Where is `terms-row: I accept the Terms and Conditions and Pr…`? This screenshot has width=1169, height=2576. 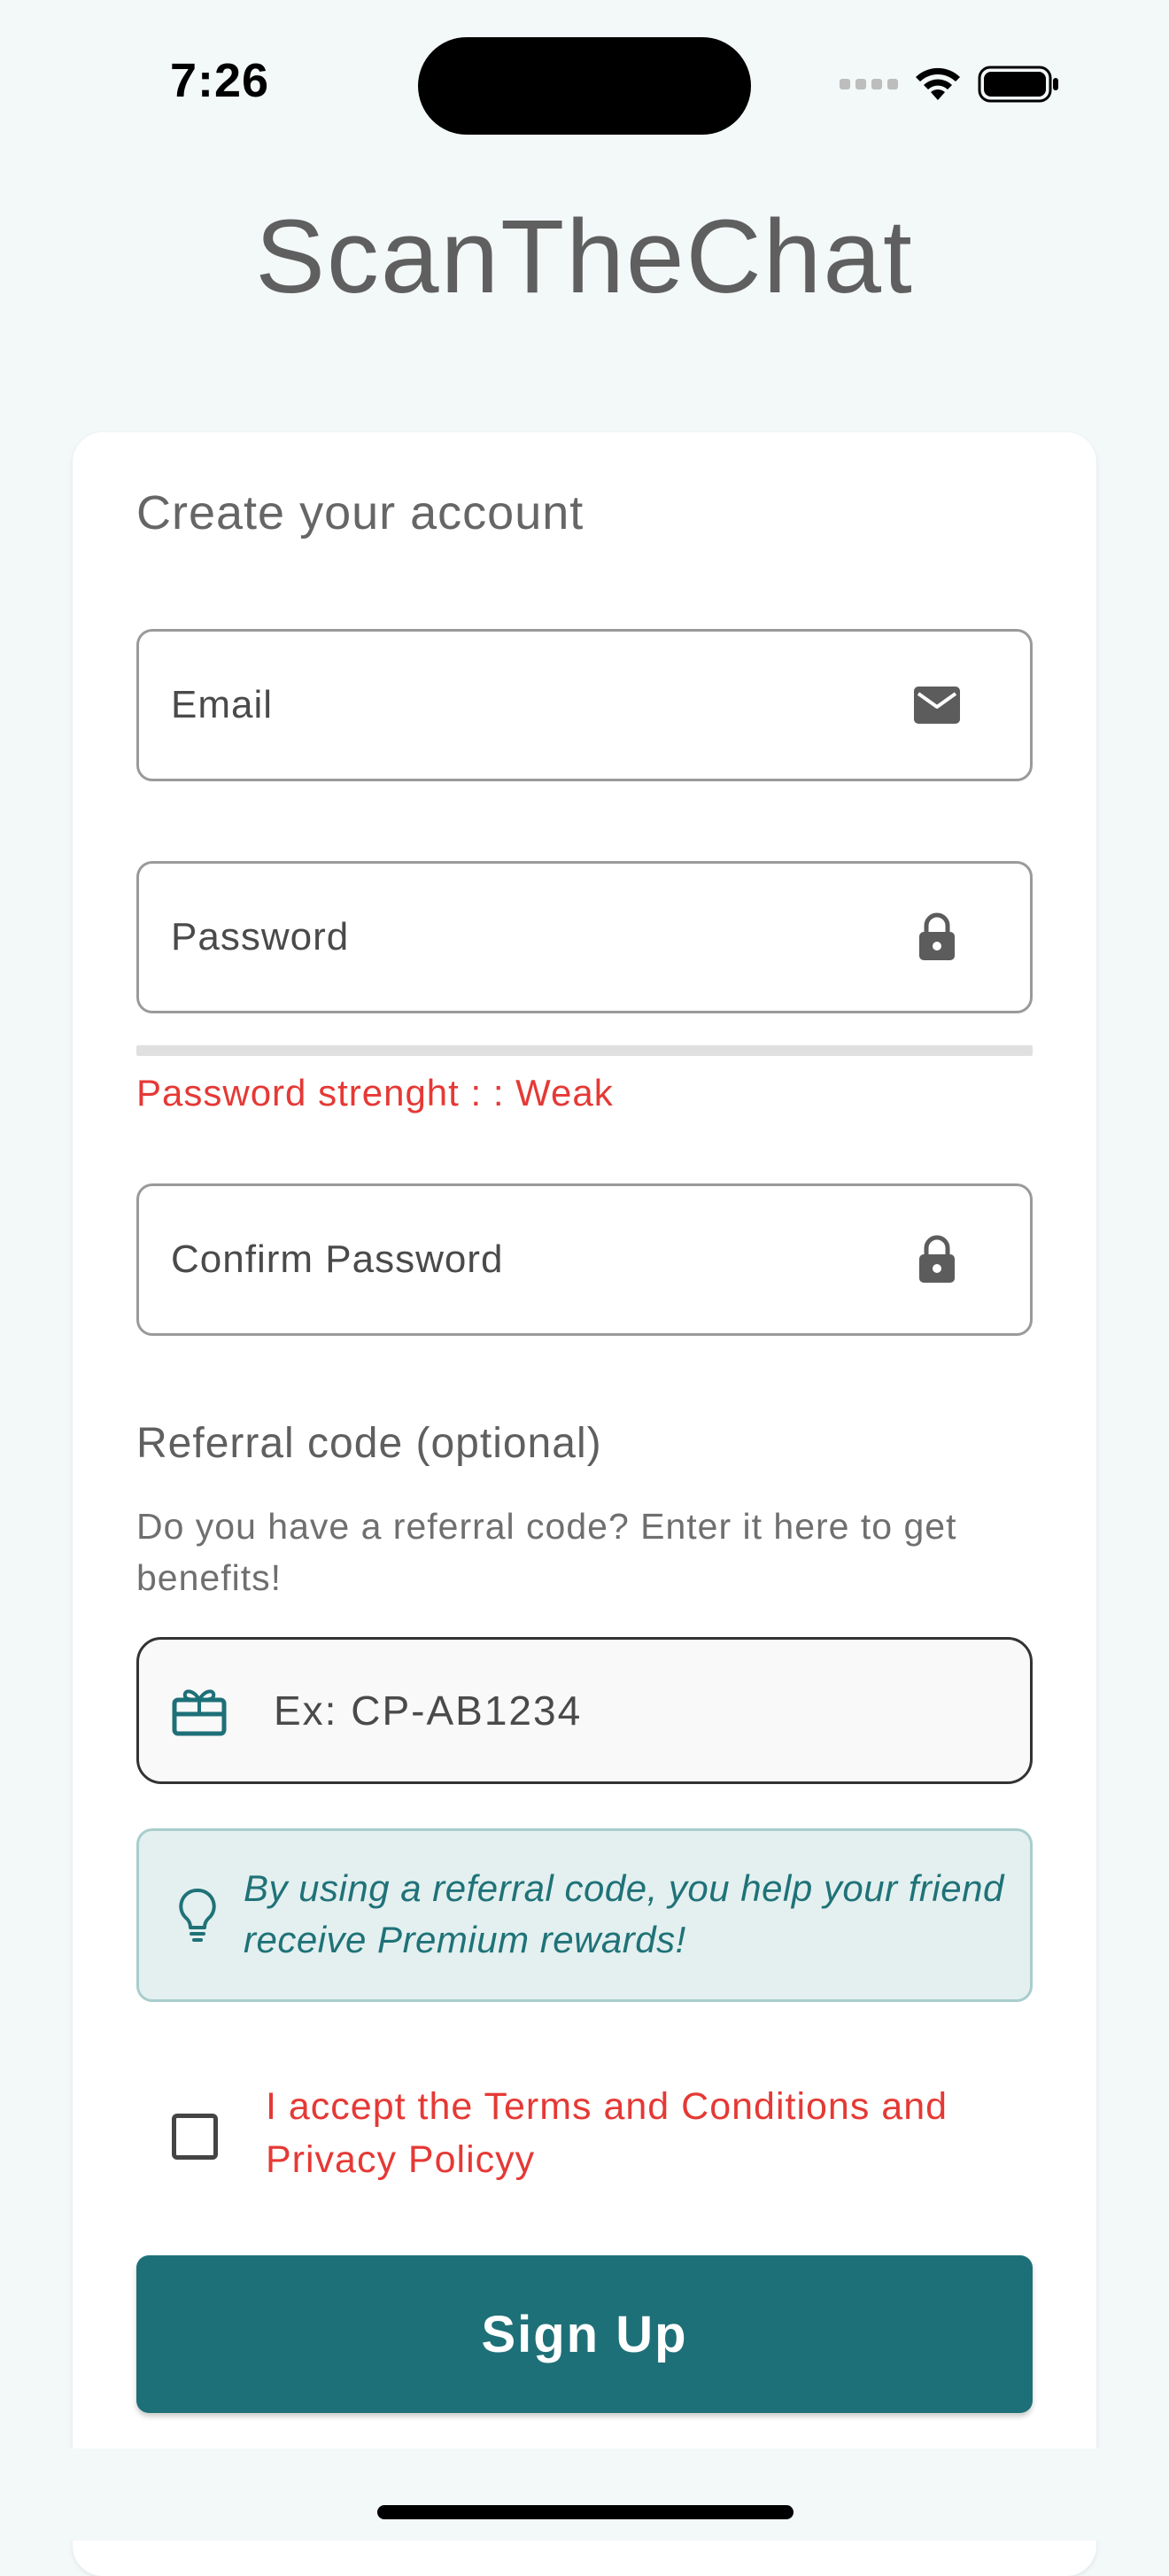 terms-row: I accept the Terms and Conditions and Pr… is located at coordinates (584, 2146).